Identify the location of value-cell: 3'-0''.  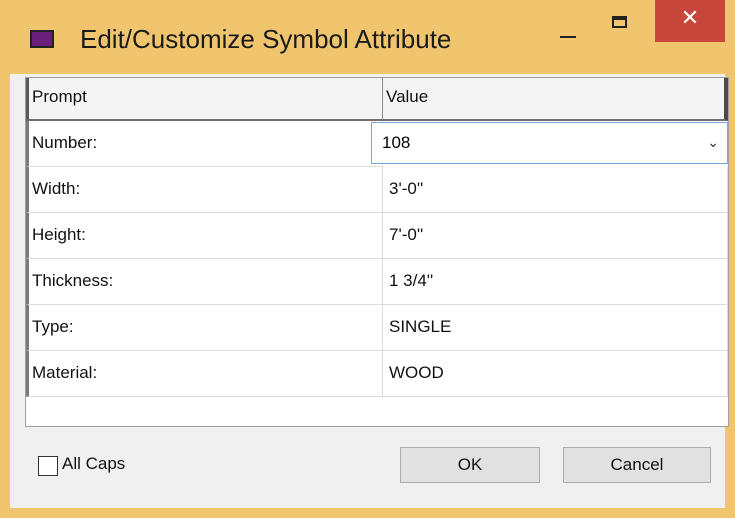
(555, 190).